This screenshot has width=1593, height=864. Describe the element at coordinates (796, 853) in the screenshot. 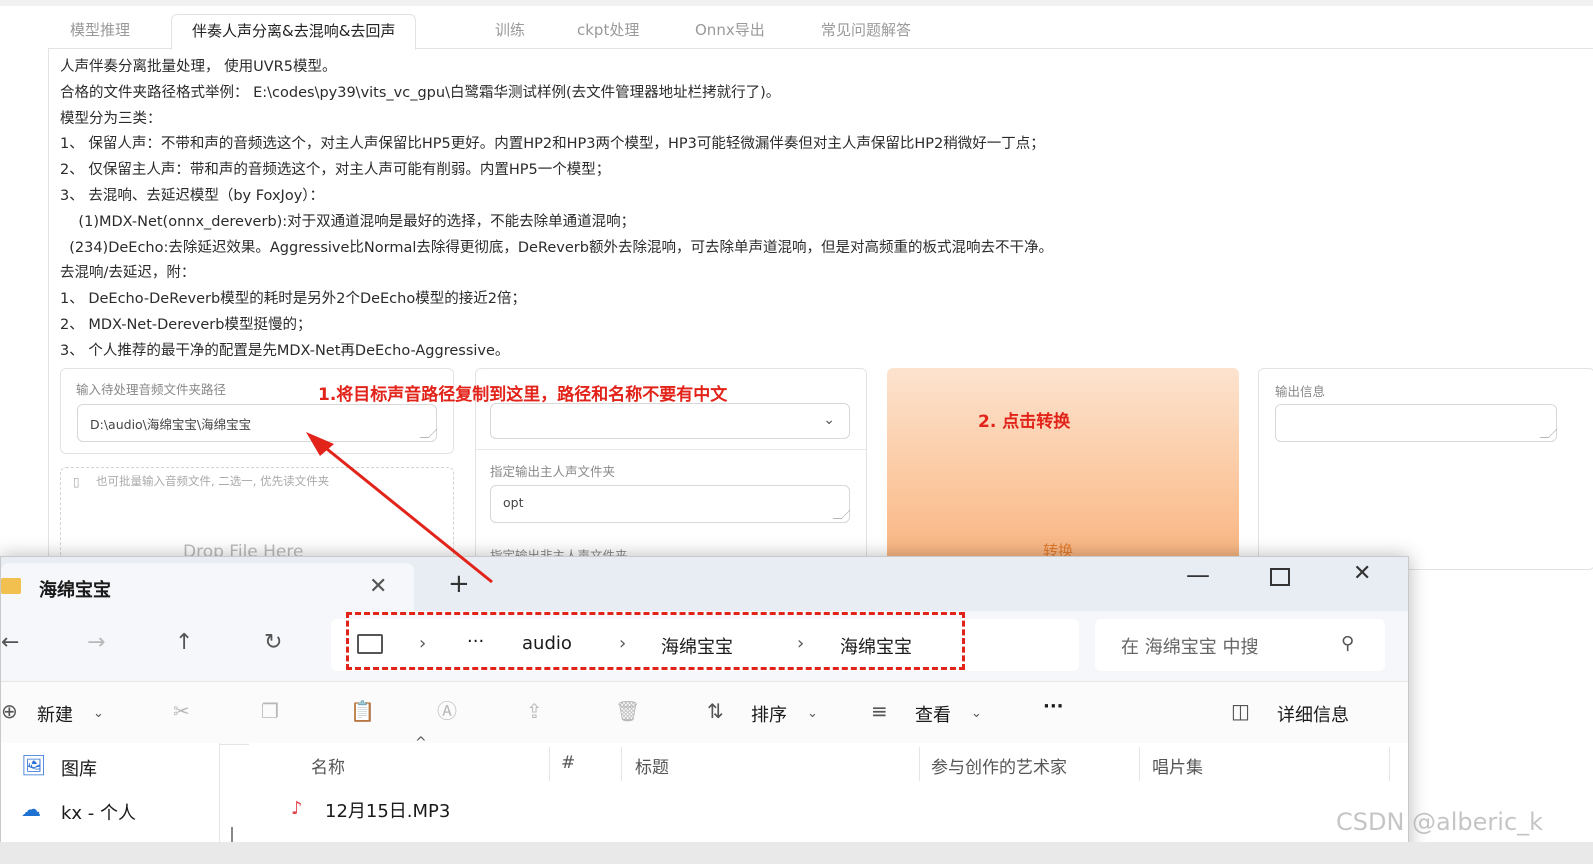

I see `bottom-strip` at that location.